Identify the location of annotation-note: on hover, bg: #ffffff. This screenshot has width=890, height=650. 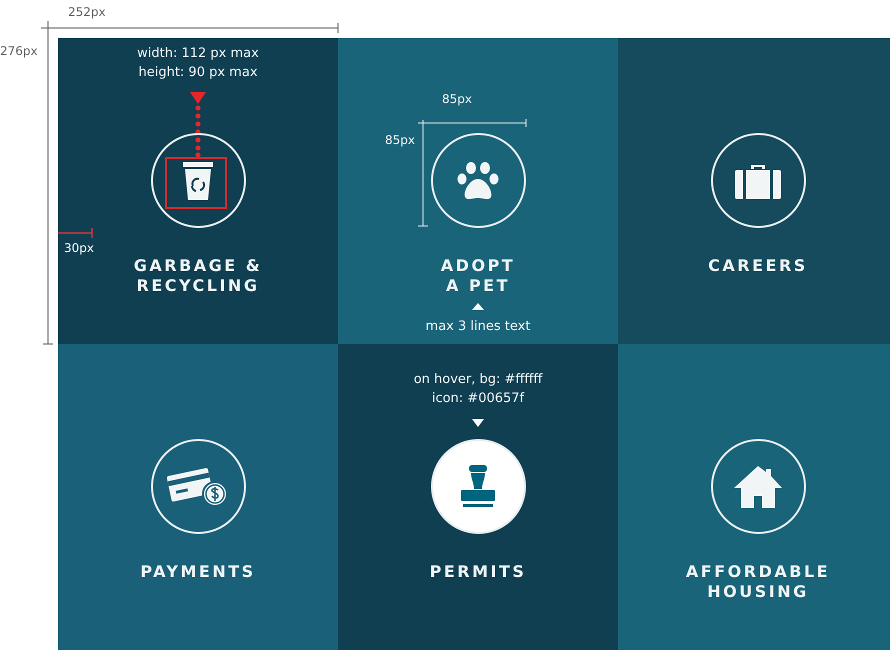
(478, 380).